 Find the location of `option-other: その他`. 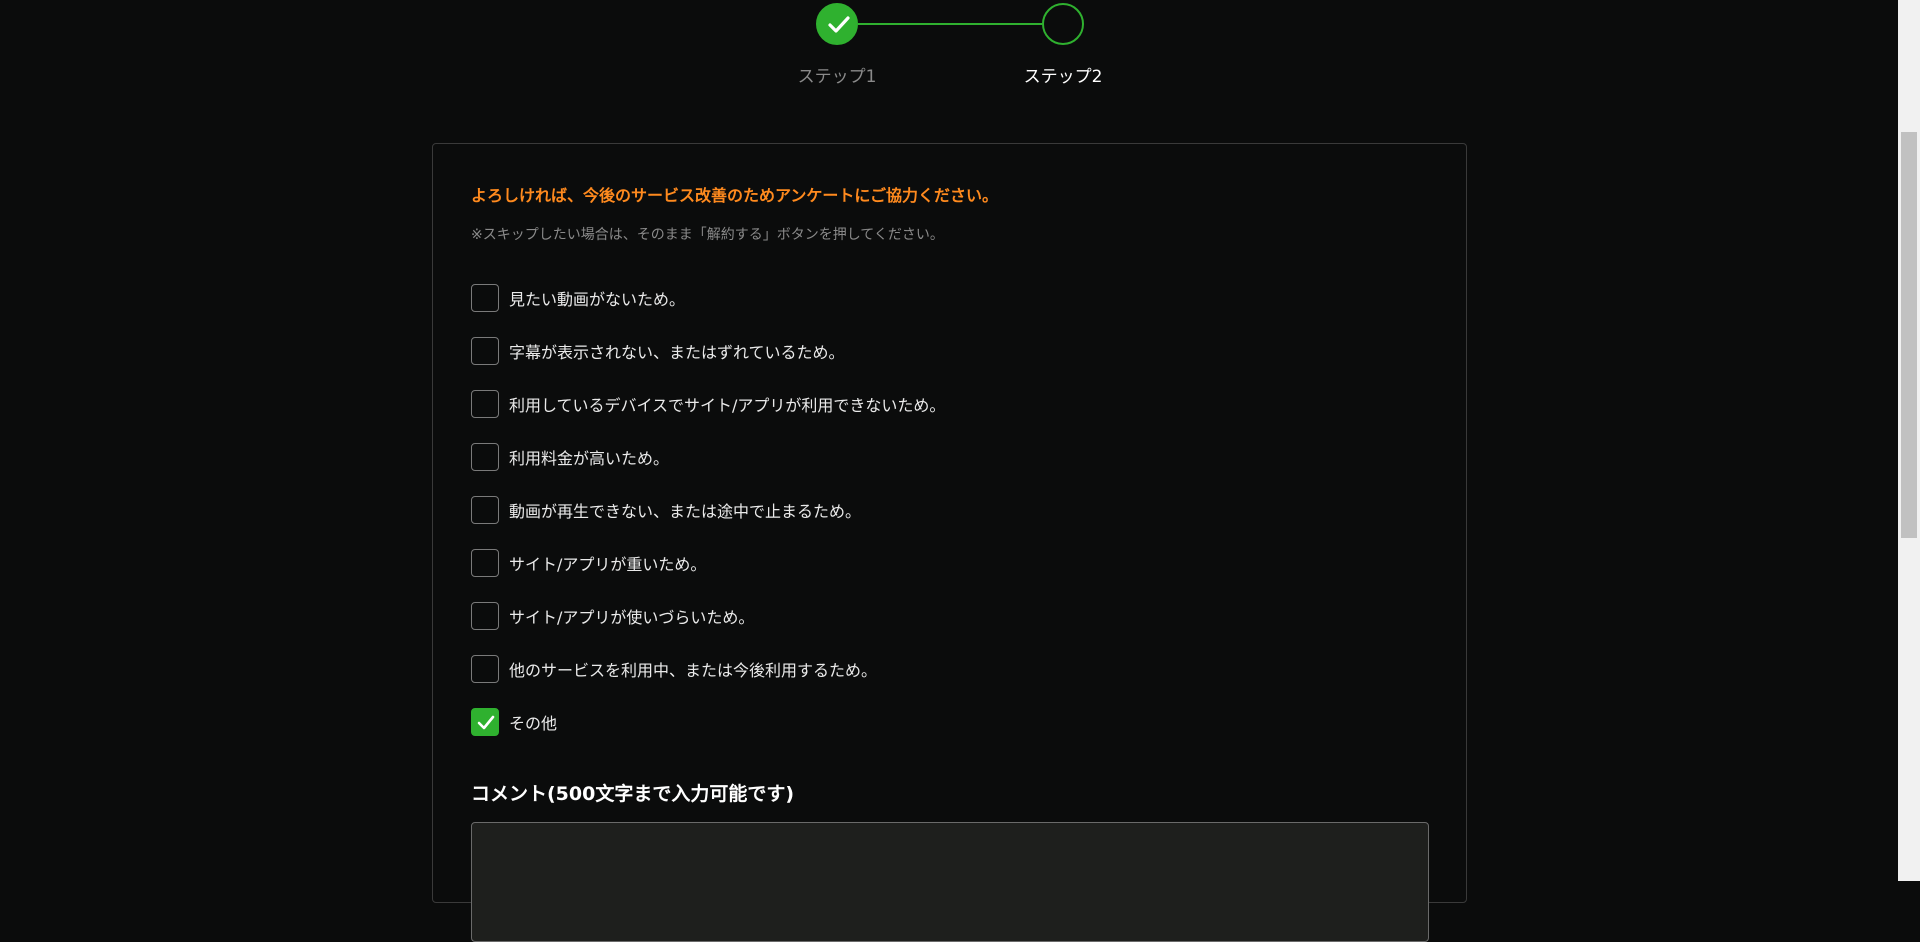

option-other: その他 is located at coordinates (514, 722).